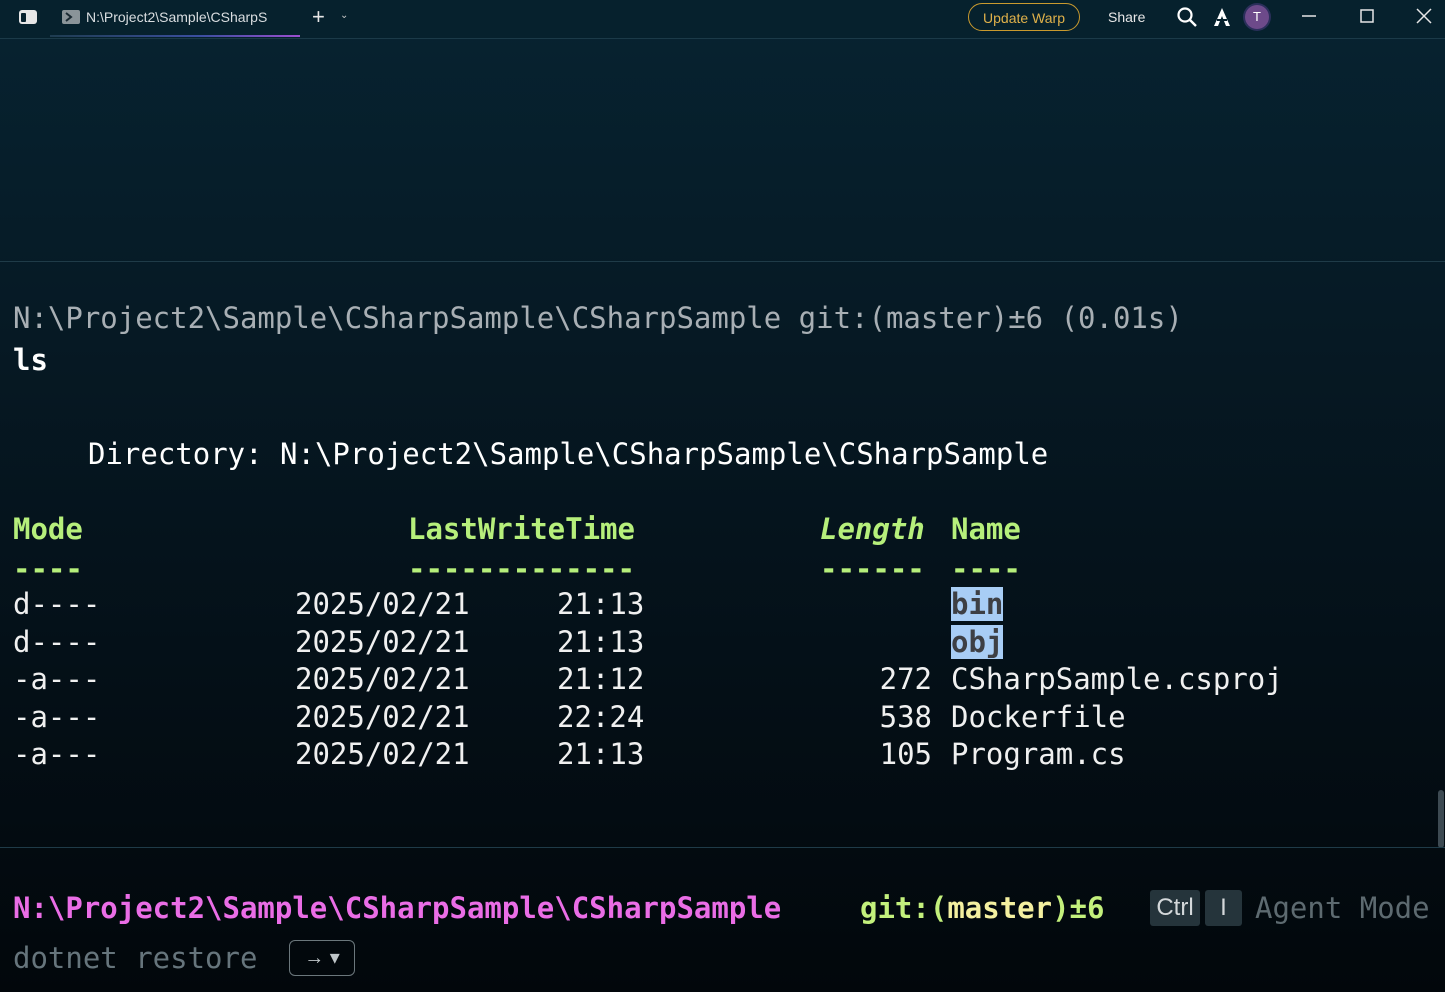 The image size is (1445, 992). Describe the element at coordinates (1223, 908) in the screenshot. I see `kbd-i: I` at that location.